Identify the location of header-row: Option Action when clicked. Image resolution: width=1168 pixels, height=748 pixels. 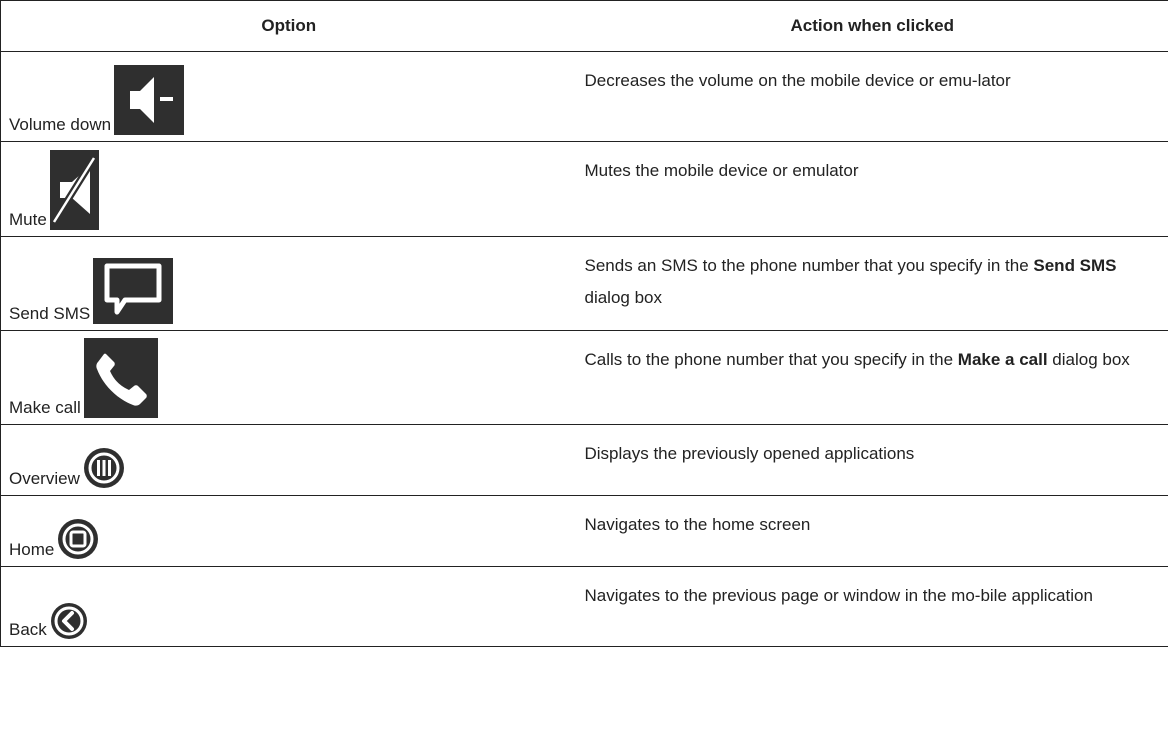
(584, 26).